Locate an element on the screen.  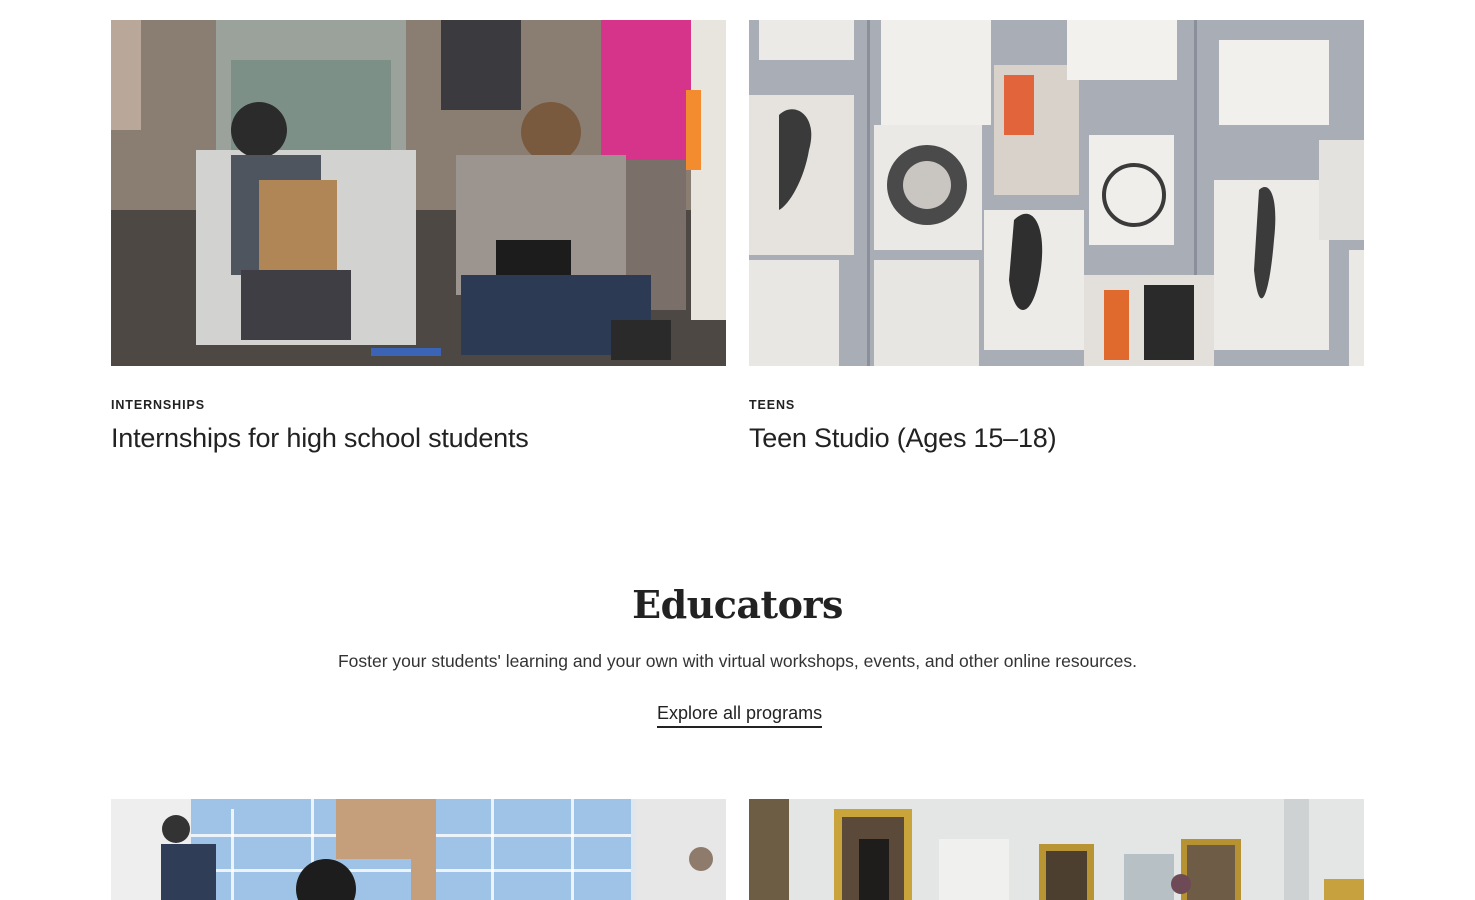
explore-all-programs-link: Explore all programs is located at coordinates (740, 715).